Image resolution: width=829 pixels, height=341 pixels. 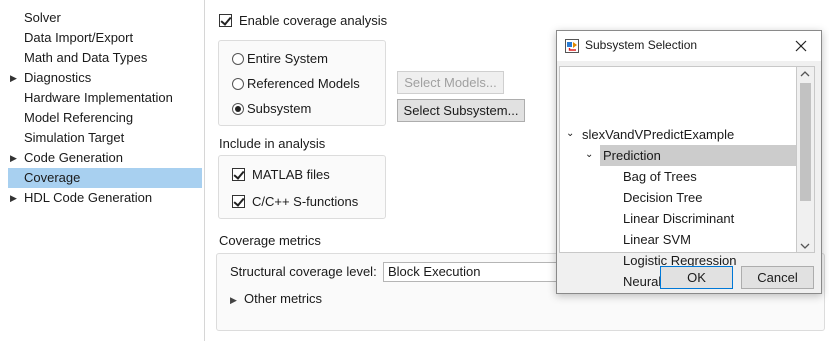 I want to click on scroll-up-icon, so click(x=805, y=74).